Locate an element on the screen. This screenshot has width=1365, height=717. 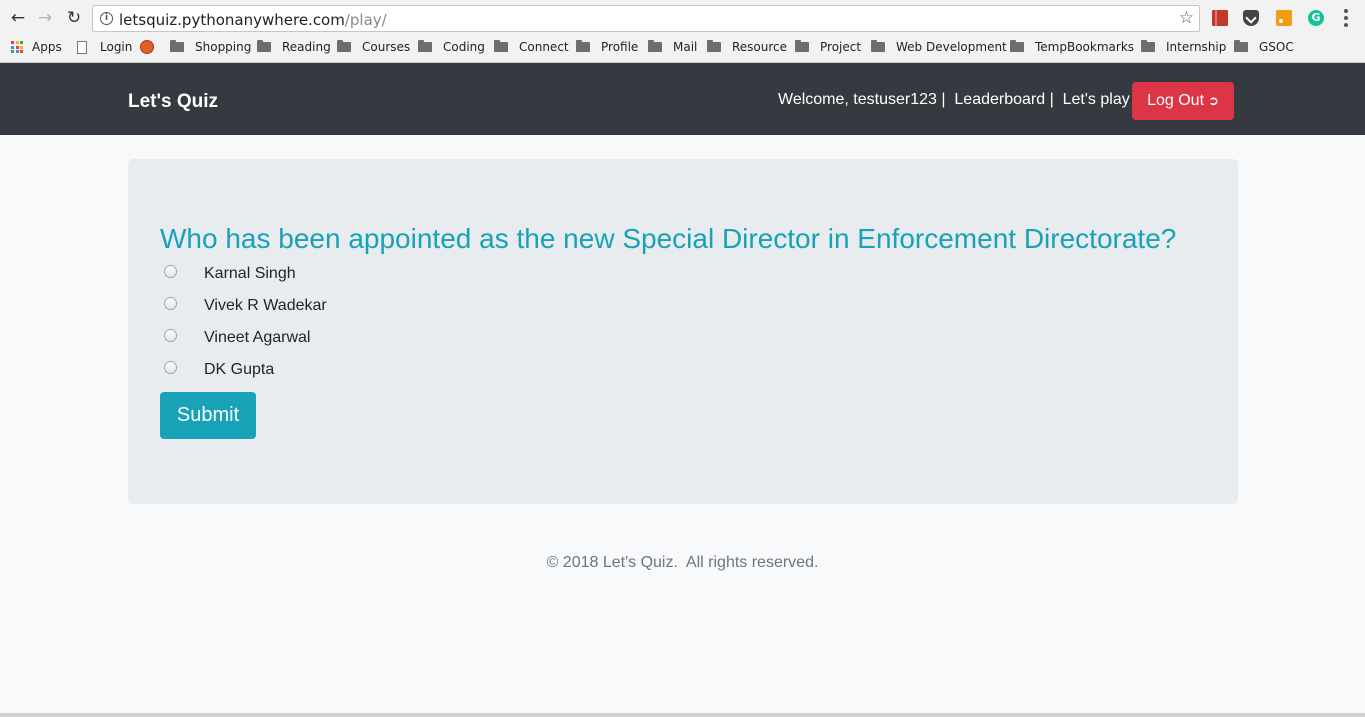
reload-icon: ↻ is located at coordinates (74, 18).